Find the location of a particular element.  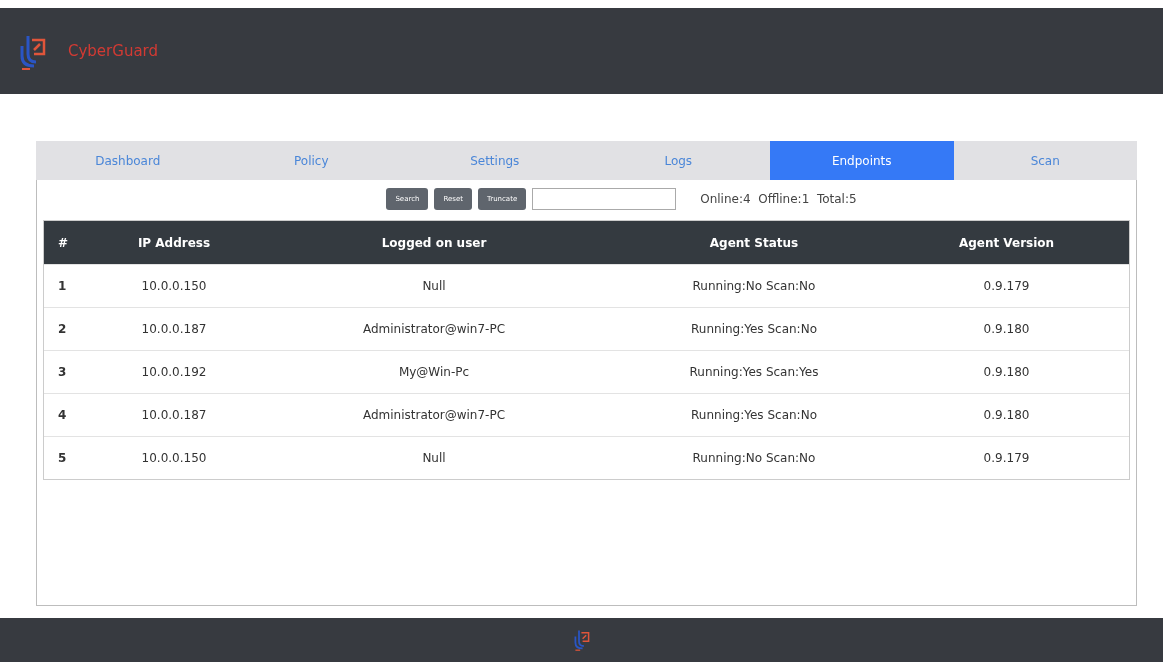

table-cell-text: 2 is located at coordinates (62, 329).